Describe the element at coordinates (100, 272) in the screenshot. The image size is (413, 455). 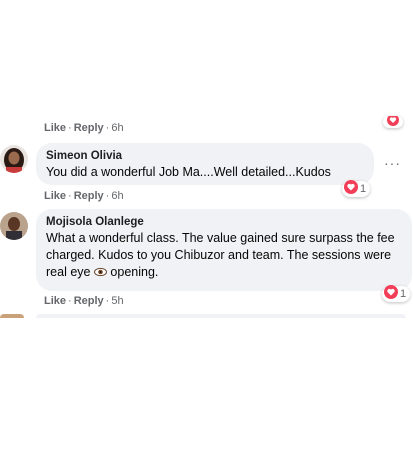
I see `eye-emoji-icon` at that location.